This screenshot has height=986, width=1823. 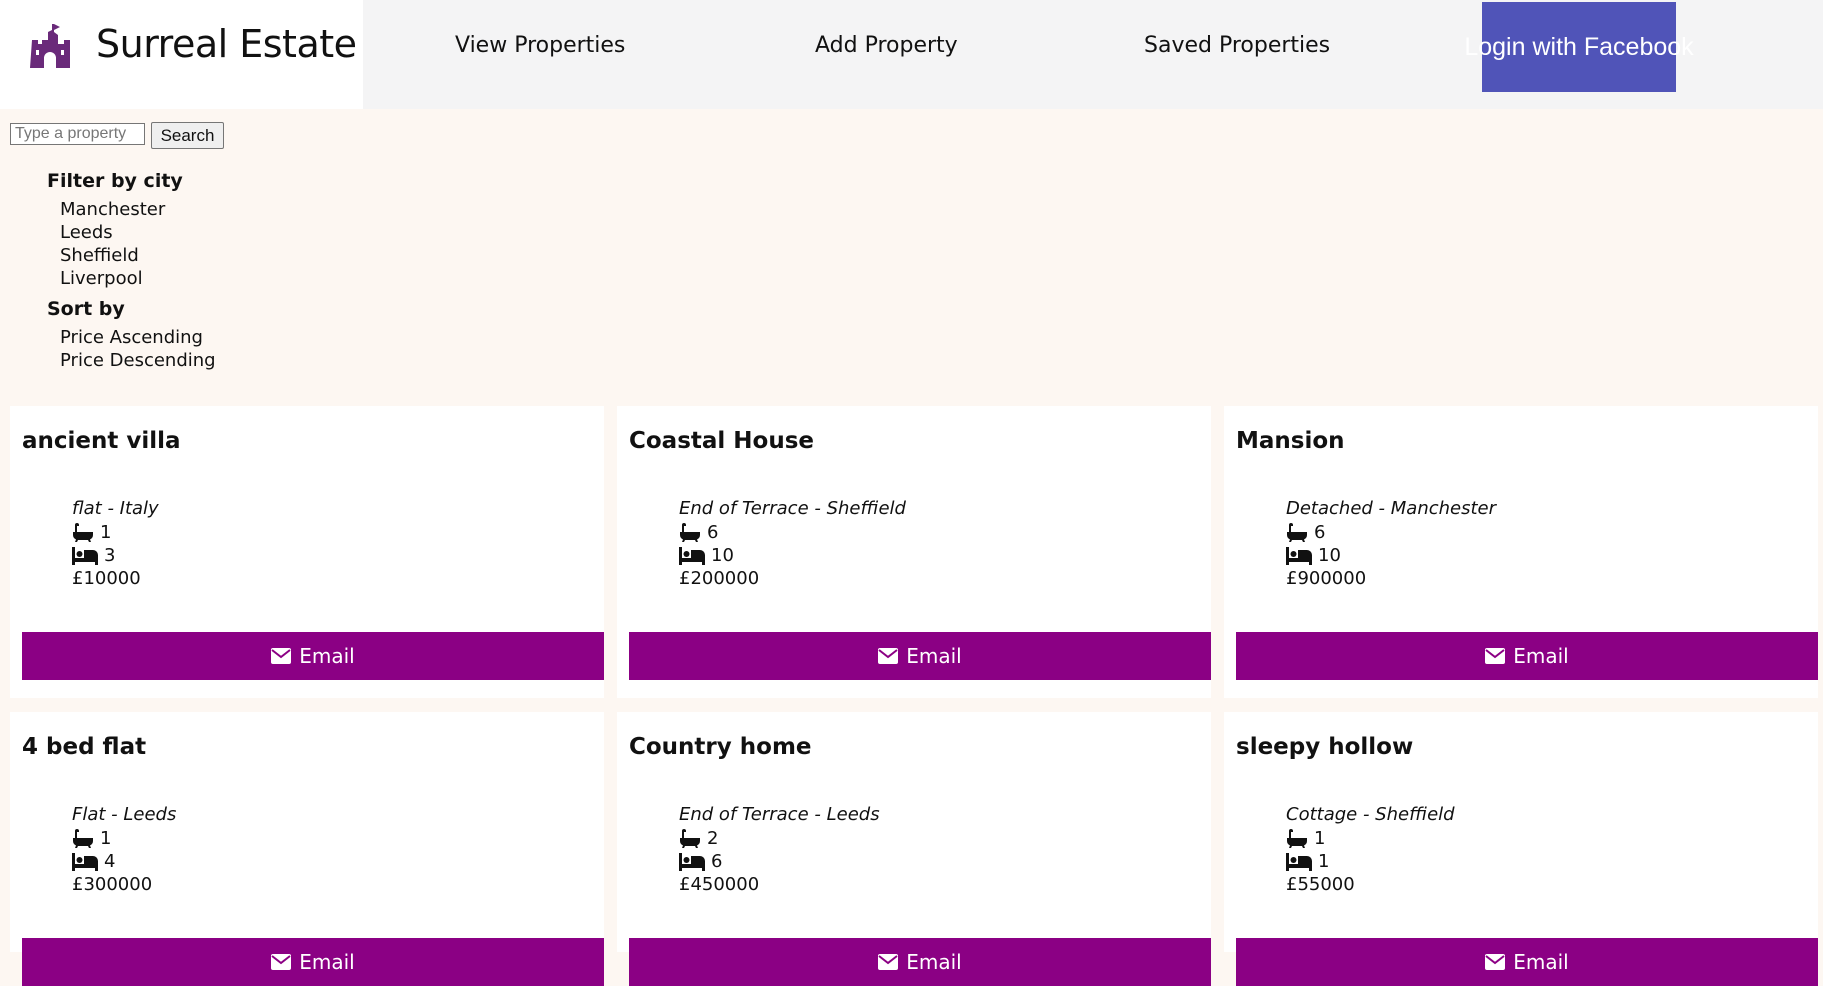 I want to click on bedrooms-count: 3, so click(x=110, y=555).